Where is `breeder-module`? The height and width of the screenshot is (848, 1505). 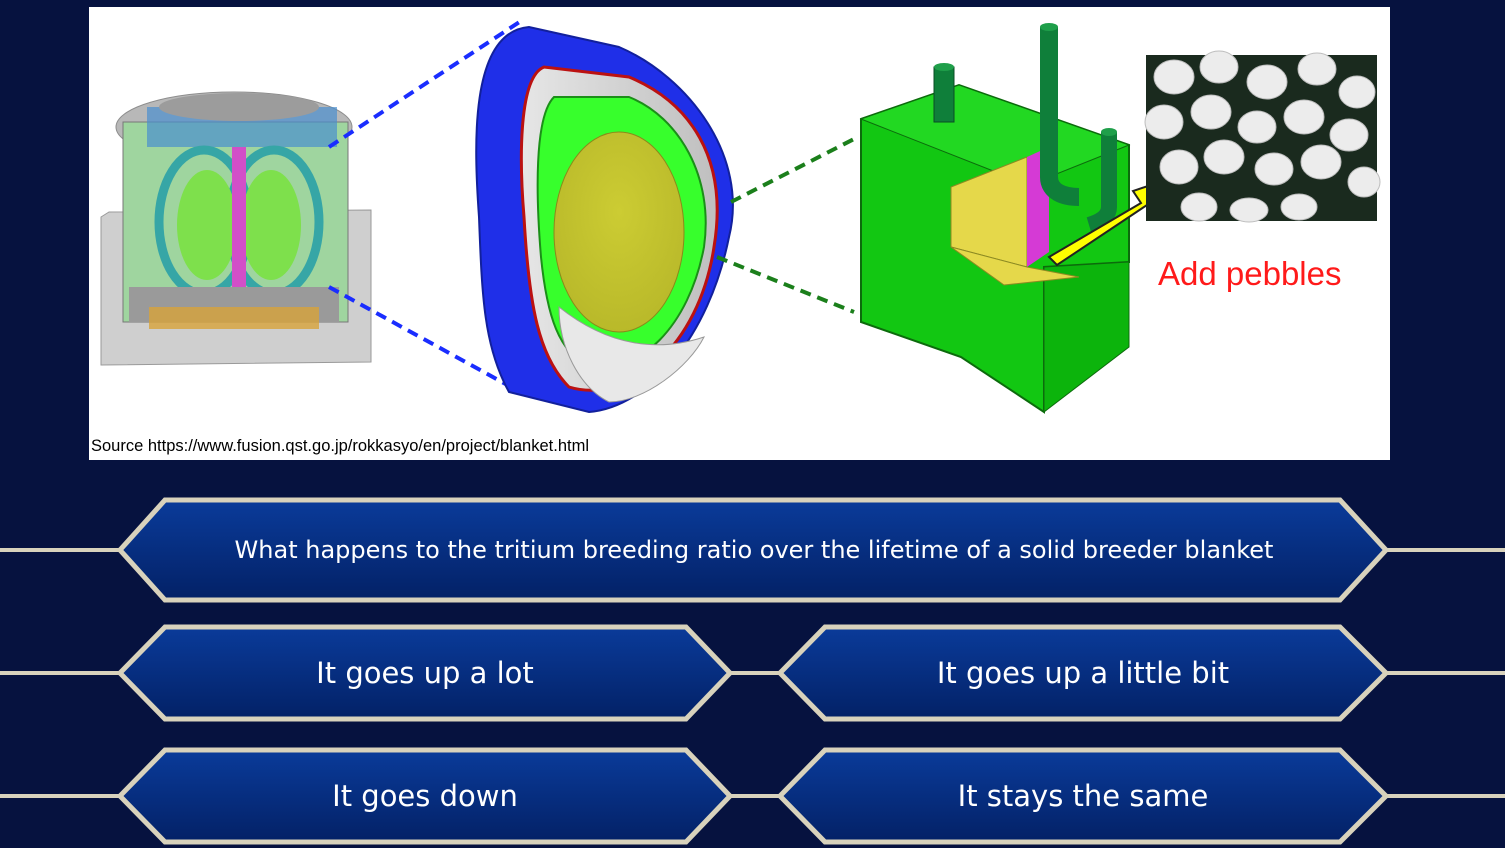 breeder-module is located at coordinates (1015, 218).